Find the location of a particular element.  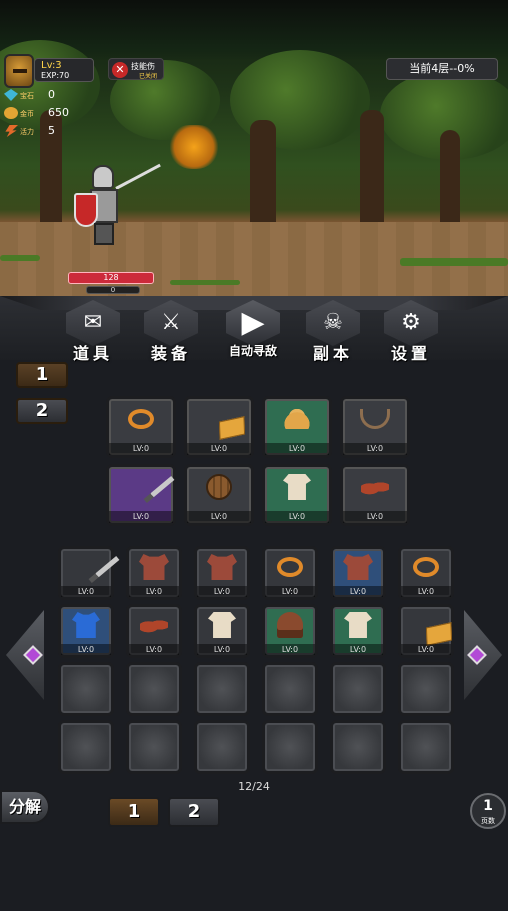

menu-items-button: ✉ 道具 is located at coordinates (93, 330).